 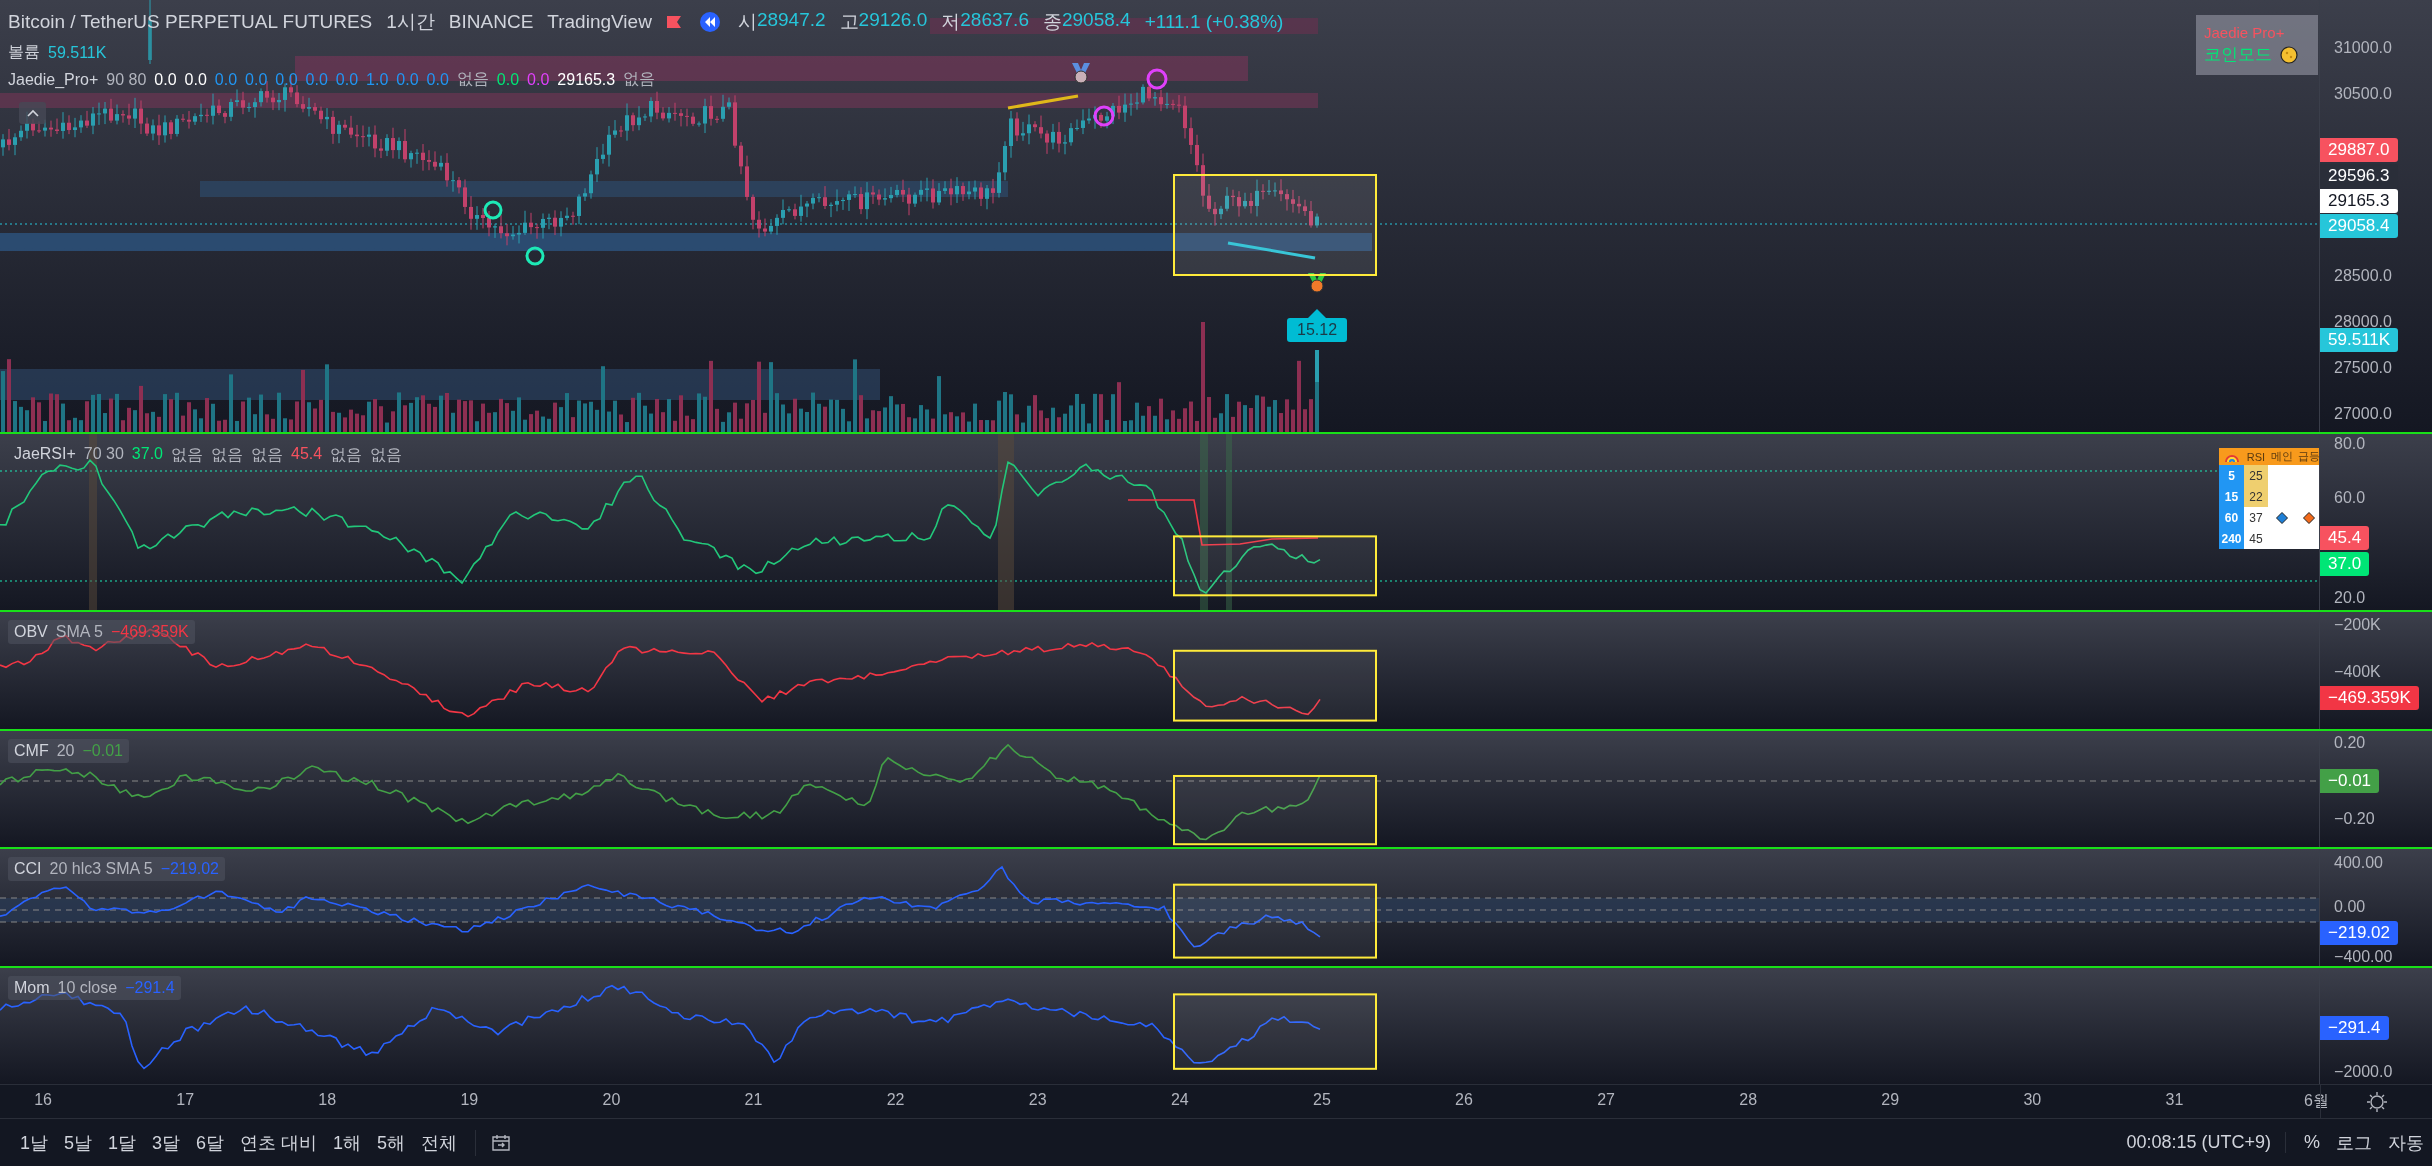 What do you see at coordinates (2363, 368) in the screenshot?
I see `axis-label: 27500.0` at bounding box center [2363, 368].